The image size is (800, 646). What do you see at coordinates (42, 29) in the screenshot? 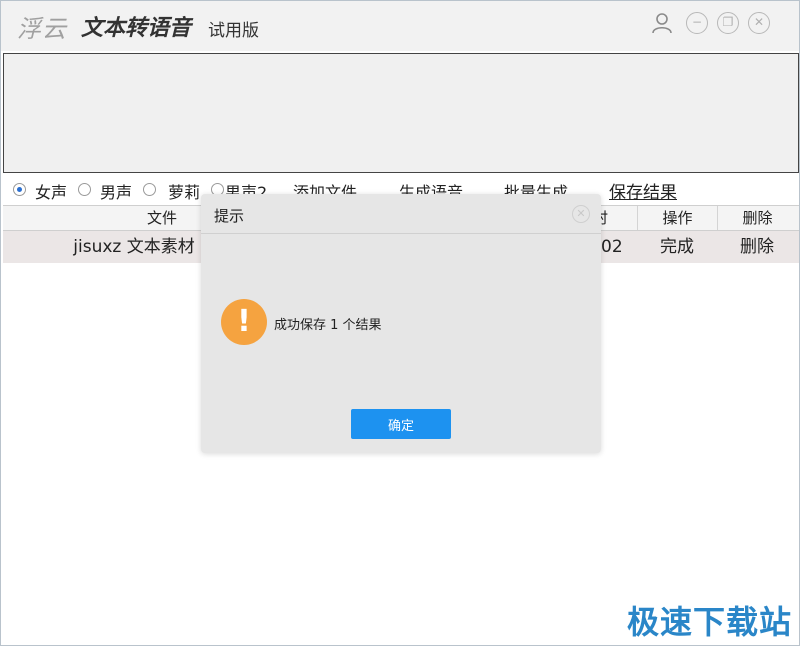
I see `brand-name: 浮云` at bounding box center [42, 29].